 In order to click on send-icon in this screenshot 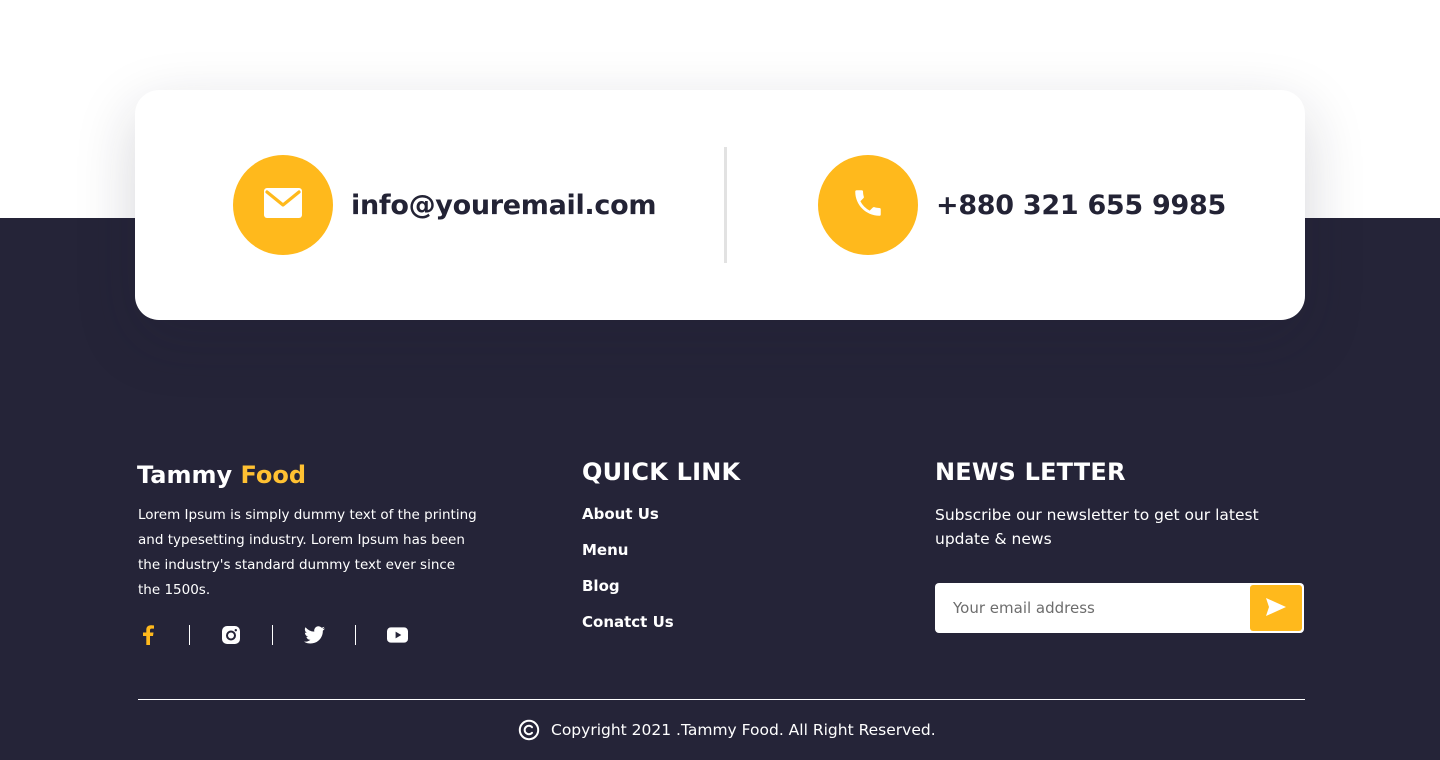, I will do `click(1276, 608)`.